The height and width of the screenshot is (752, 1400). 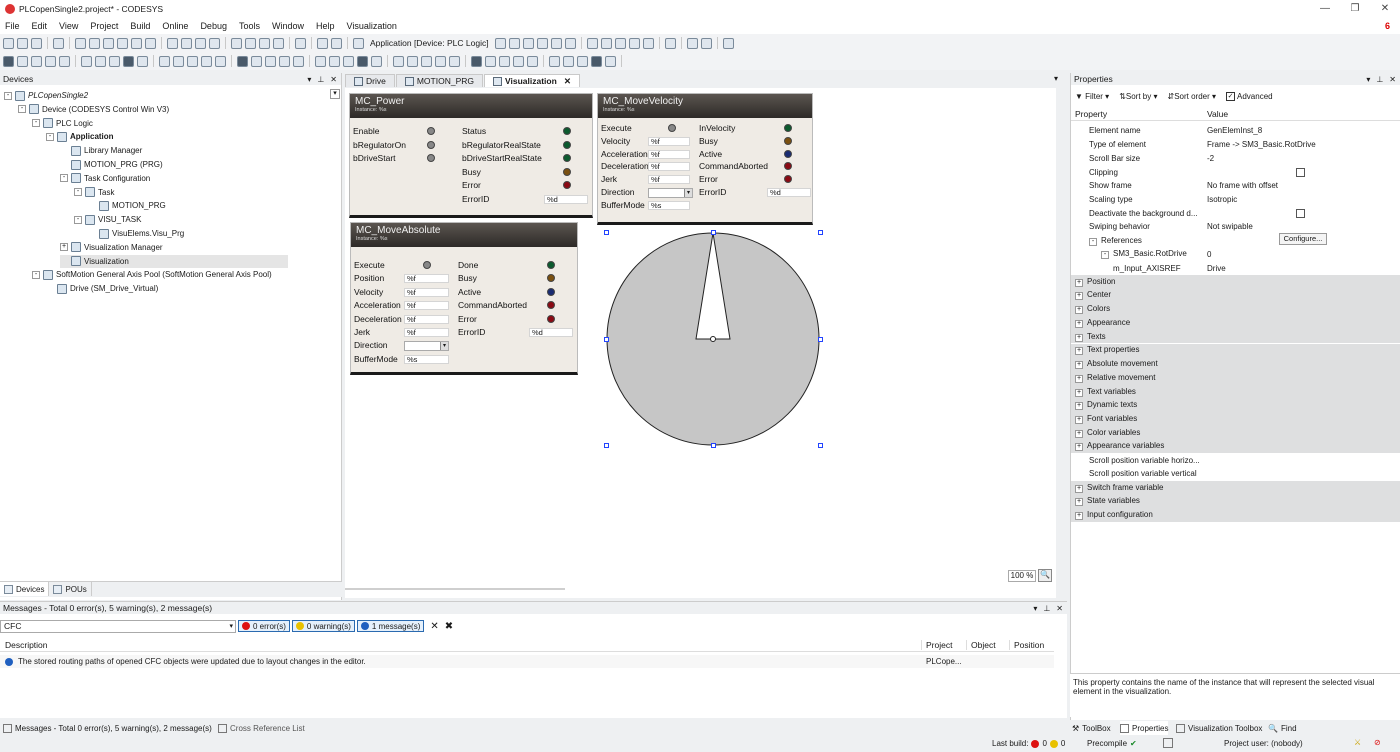 I want to click on toolbox-tab: ⚒ ToolBox, so click(x=1091, y=728).